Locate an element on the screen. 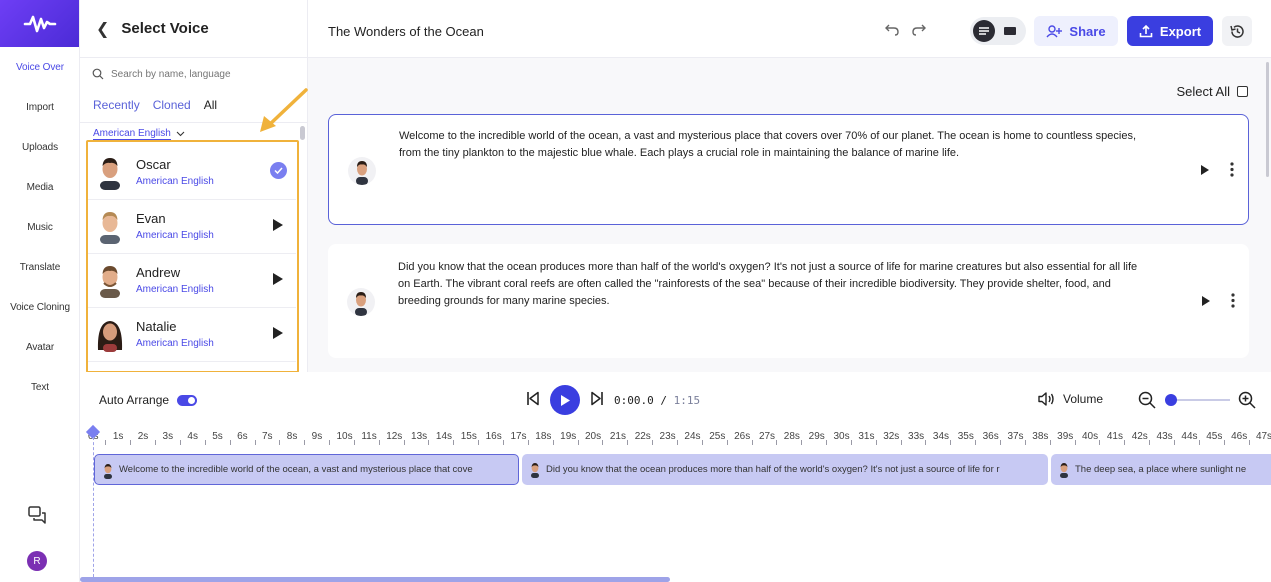  voice-name: Natalie is located at coordinates (156, 326).